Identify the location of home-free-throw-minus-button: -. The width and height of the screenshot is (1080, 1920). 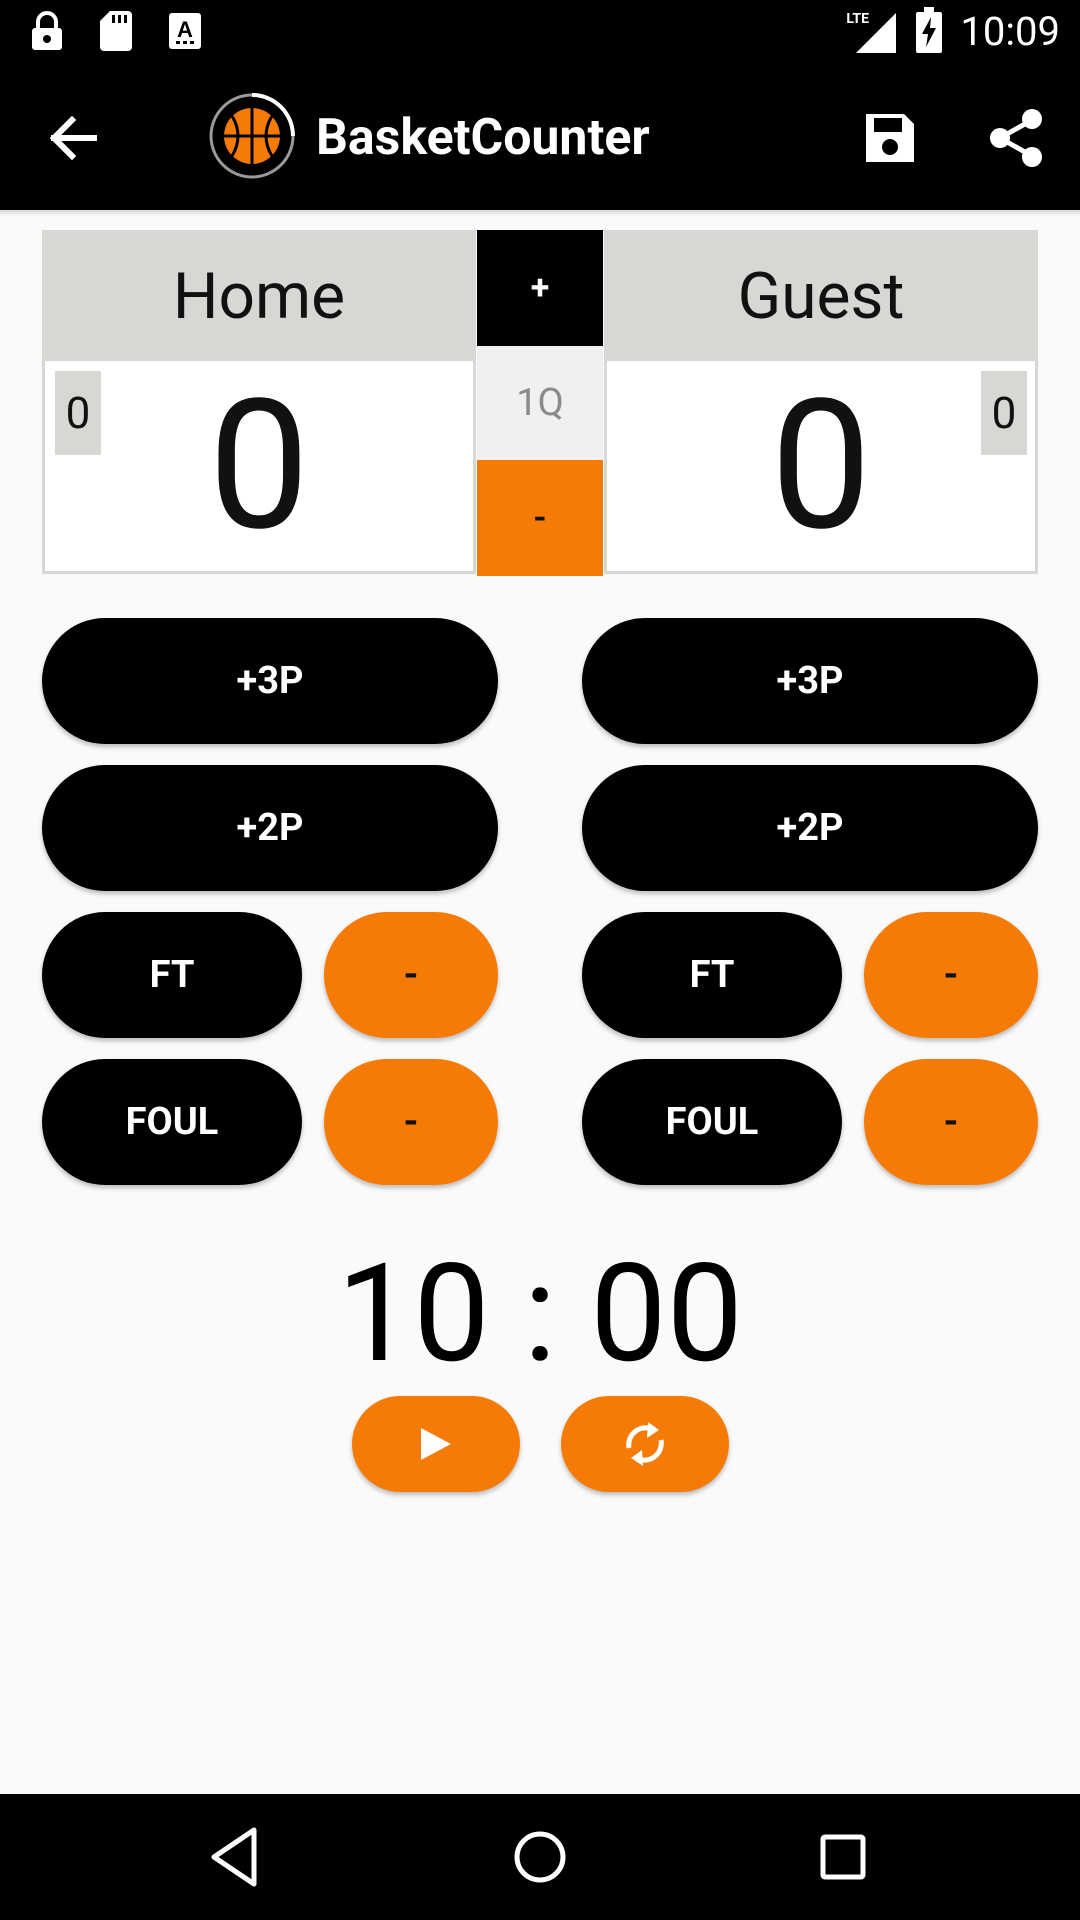
(411, 975).